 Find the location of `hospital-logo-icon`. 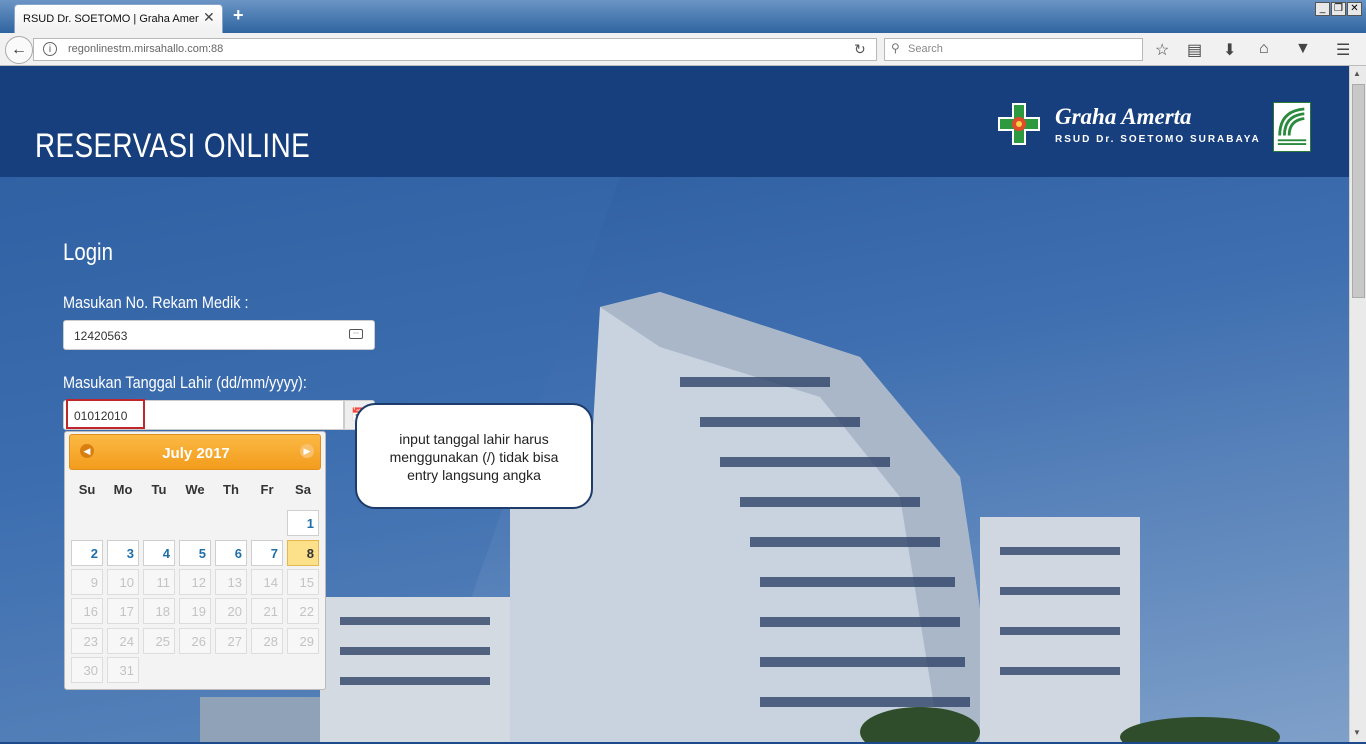

hospital-logo-icon is located at coordinates (1019, 124).